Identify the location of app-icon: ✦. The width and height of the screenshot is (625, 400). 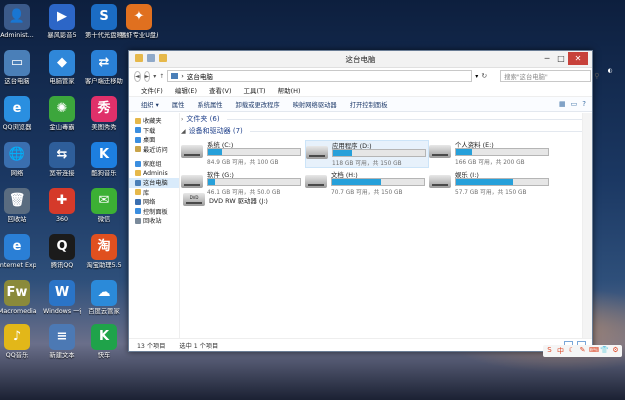
(139, 17).